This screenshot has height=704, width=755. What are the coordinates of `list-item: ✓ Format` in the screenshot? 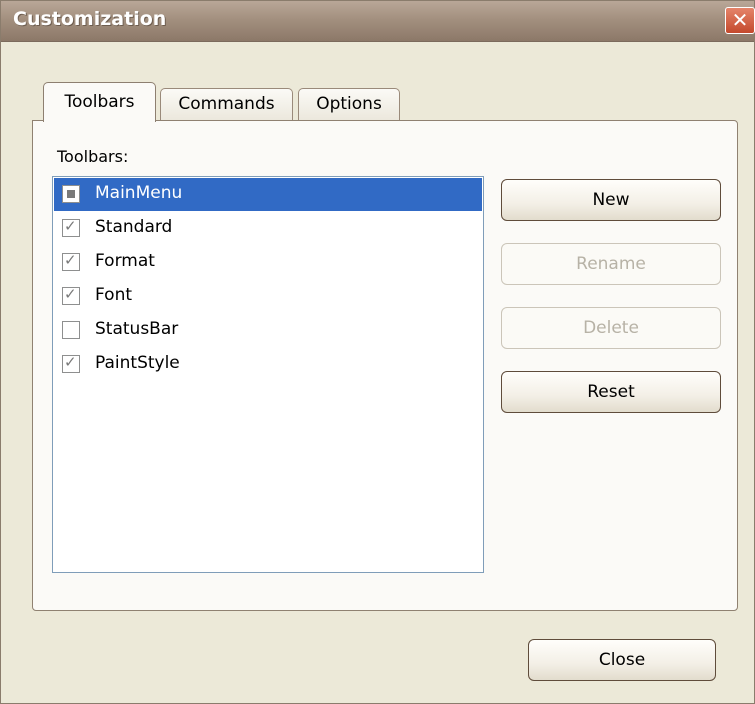 It's located at (268, 262).